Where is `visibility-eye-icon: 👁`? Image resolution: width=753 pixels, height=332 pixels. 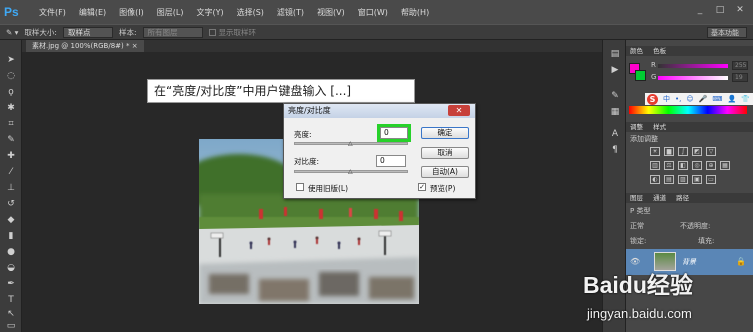
visibility-eye-icon: 👁 is located at coordinates (635, 261).